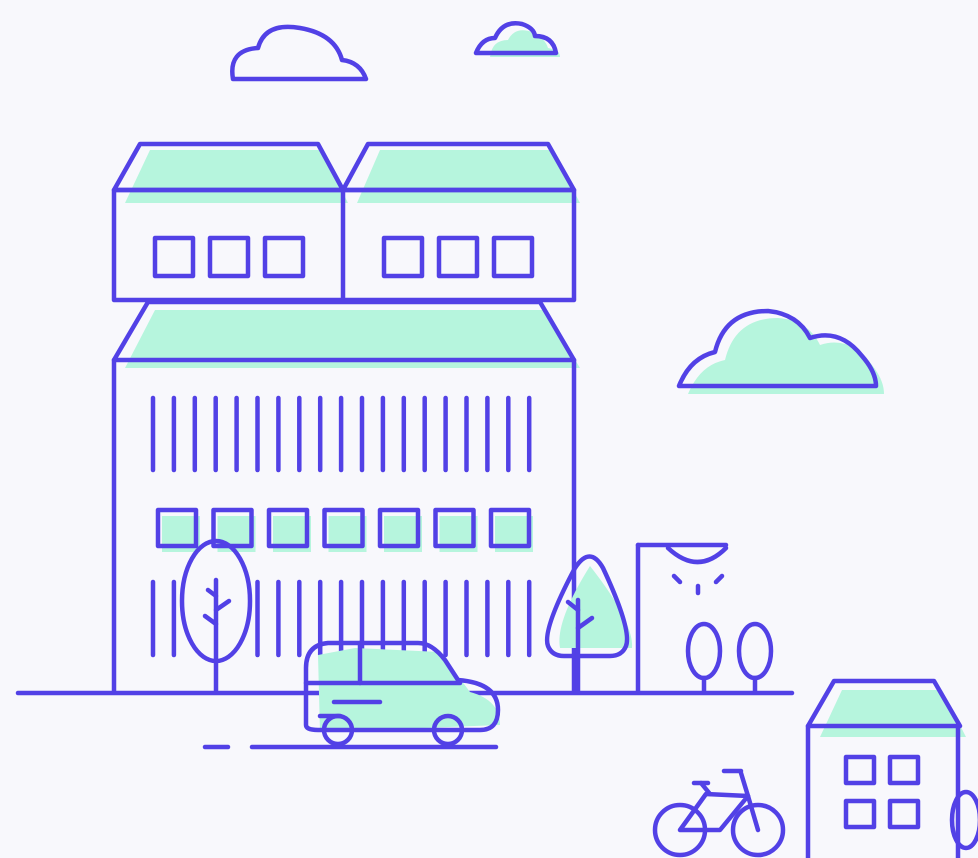 The width and height of the screenshot is (978, 858). Describe the element at coordinates (588, 624) in the screenshot. I see `tree-cone-icon` at that location.